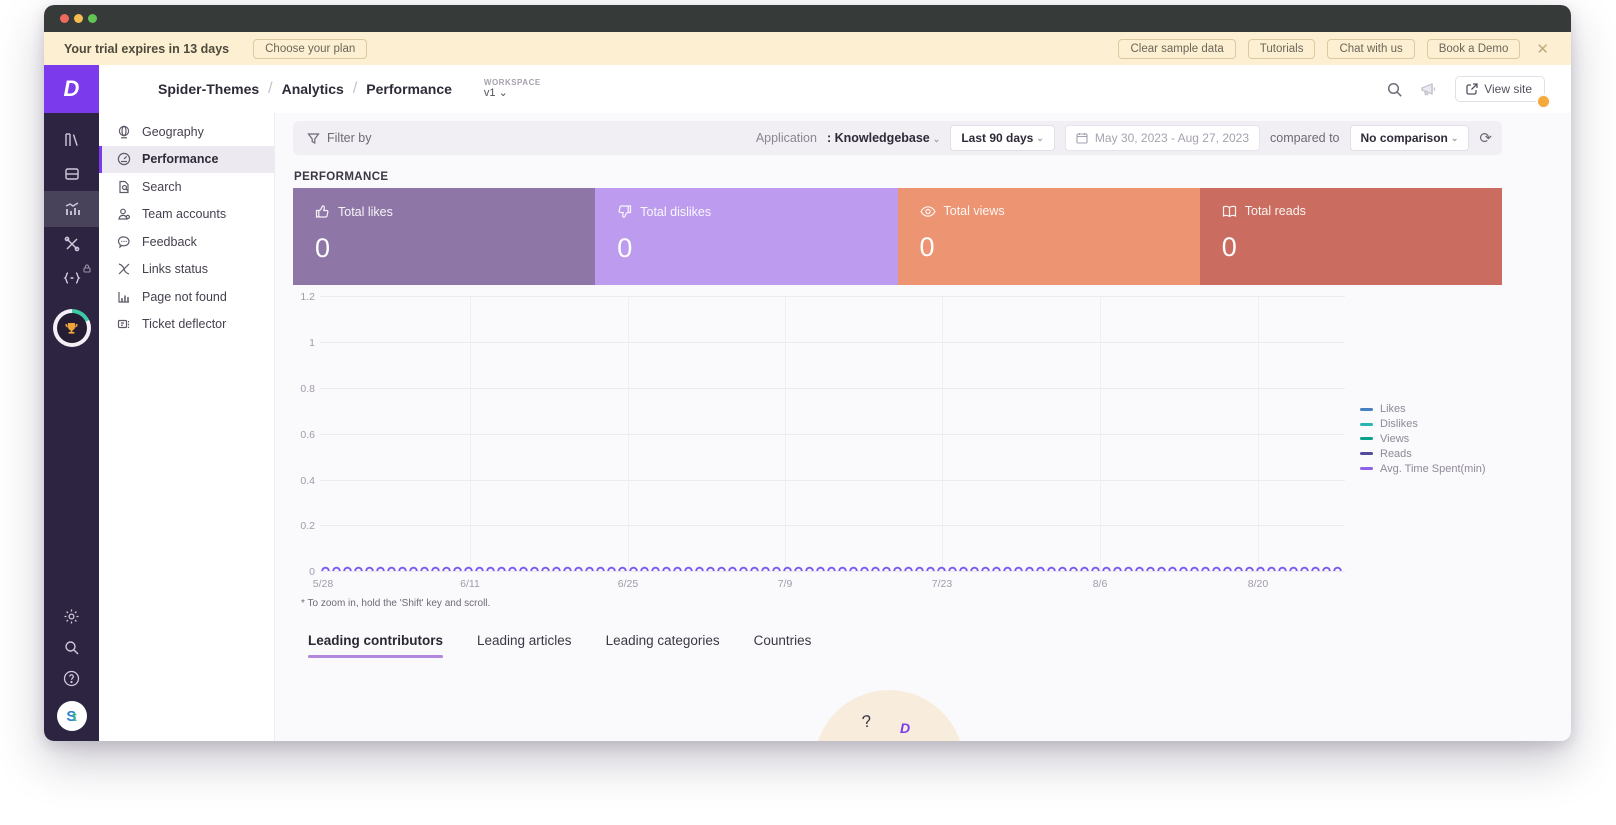  I want to click on close-window-button, so click(64, 18).